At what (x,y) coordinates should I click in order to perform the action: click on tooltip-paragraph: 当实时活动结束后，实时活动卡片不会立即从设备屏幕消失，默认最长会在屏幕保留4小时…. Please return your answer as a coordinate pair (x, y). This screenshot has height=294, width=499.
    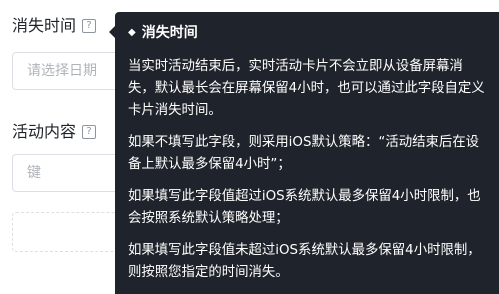
    Looking at the image, I should click on (306, 88).